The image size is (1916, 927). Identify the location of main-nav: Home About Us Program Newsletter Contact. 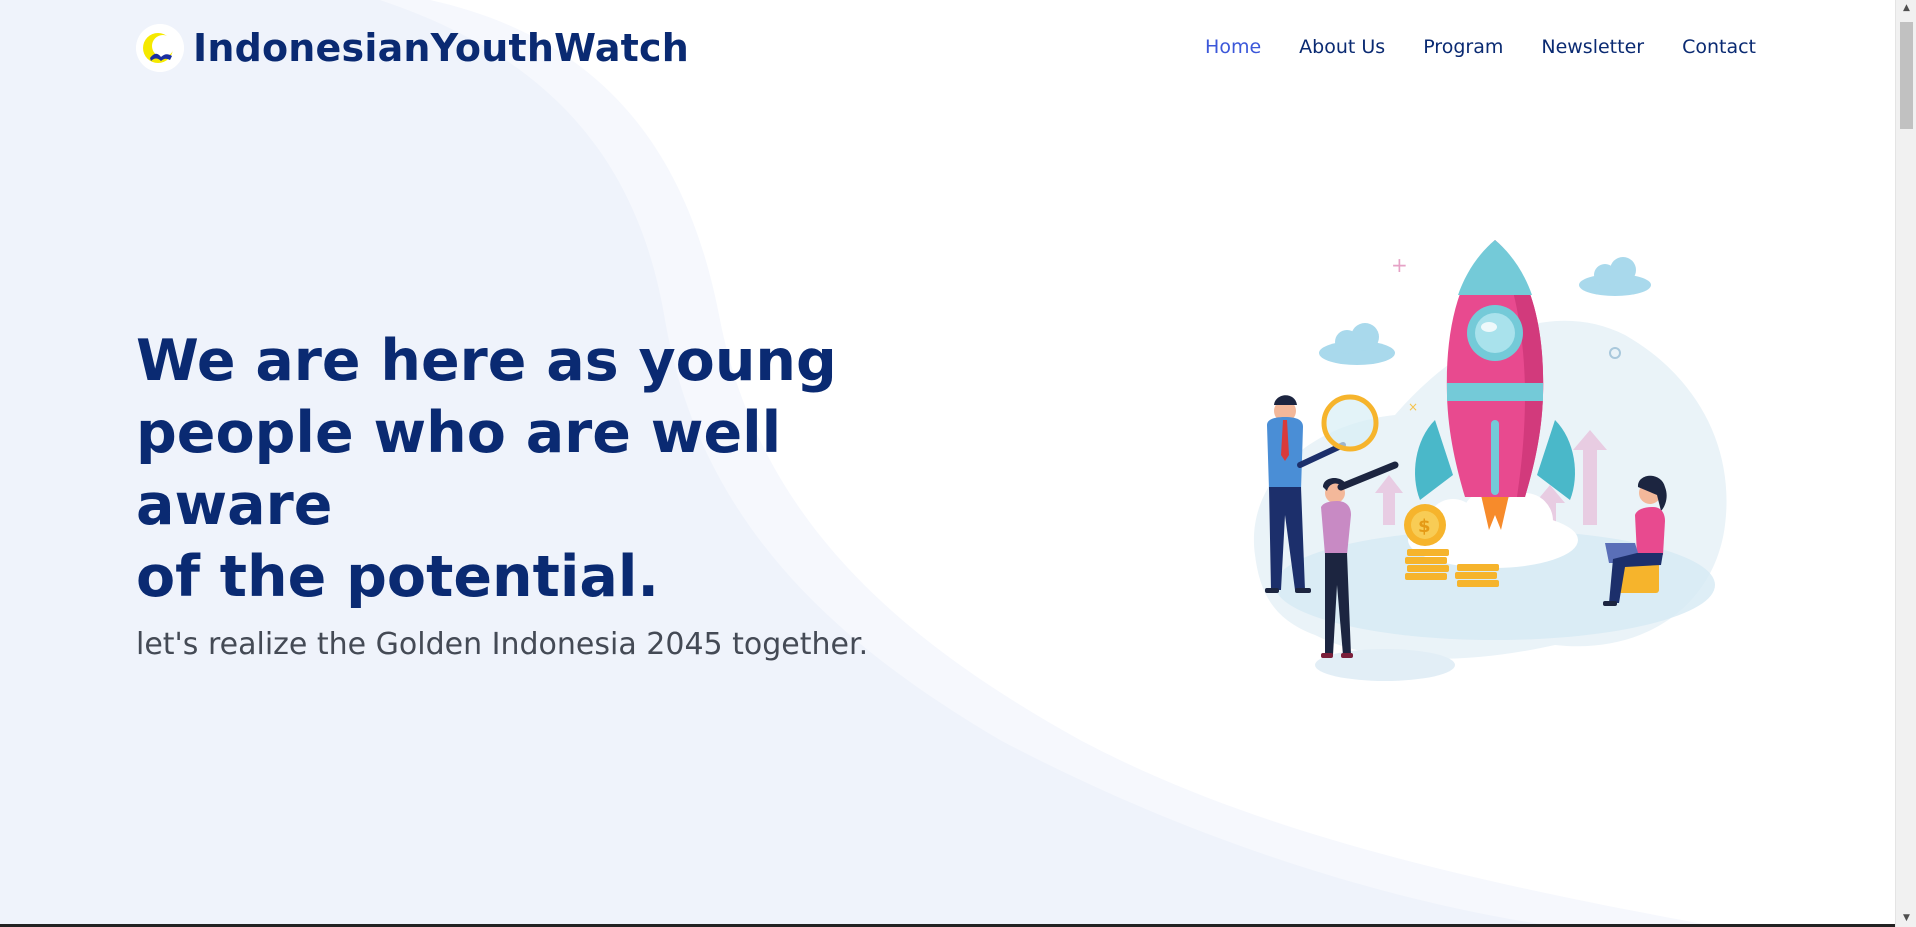
(1480, 47).